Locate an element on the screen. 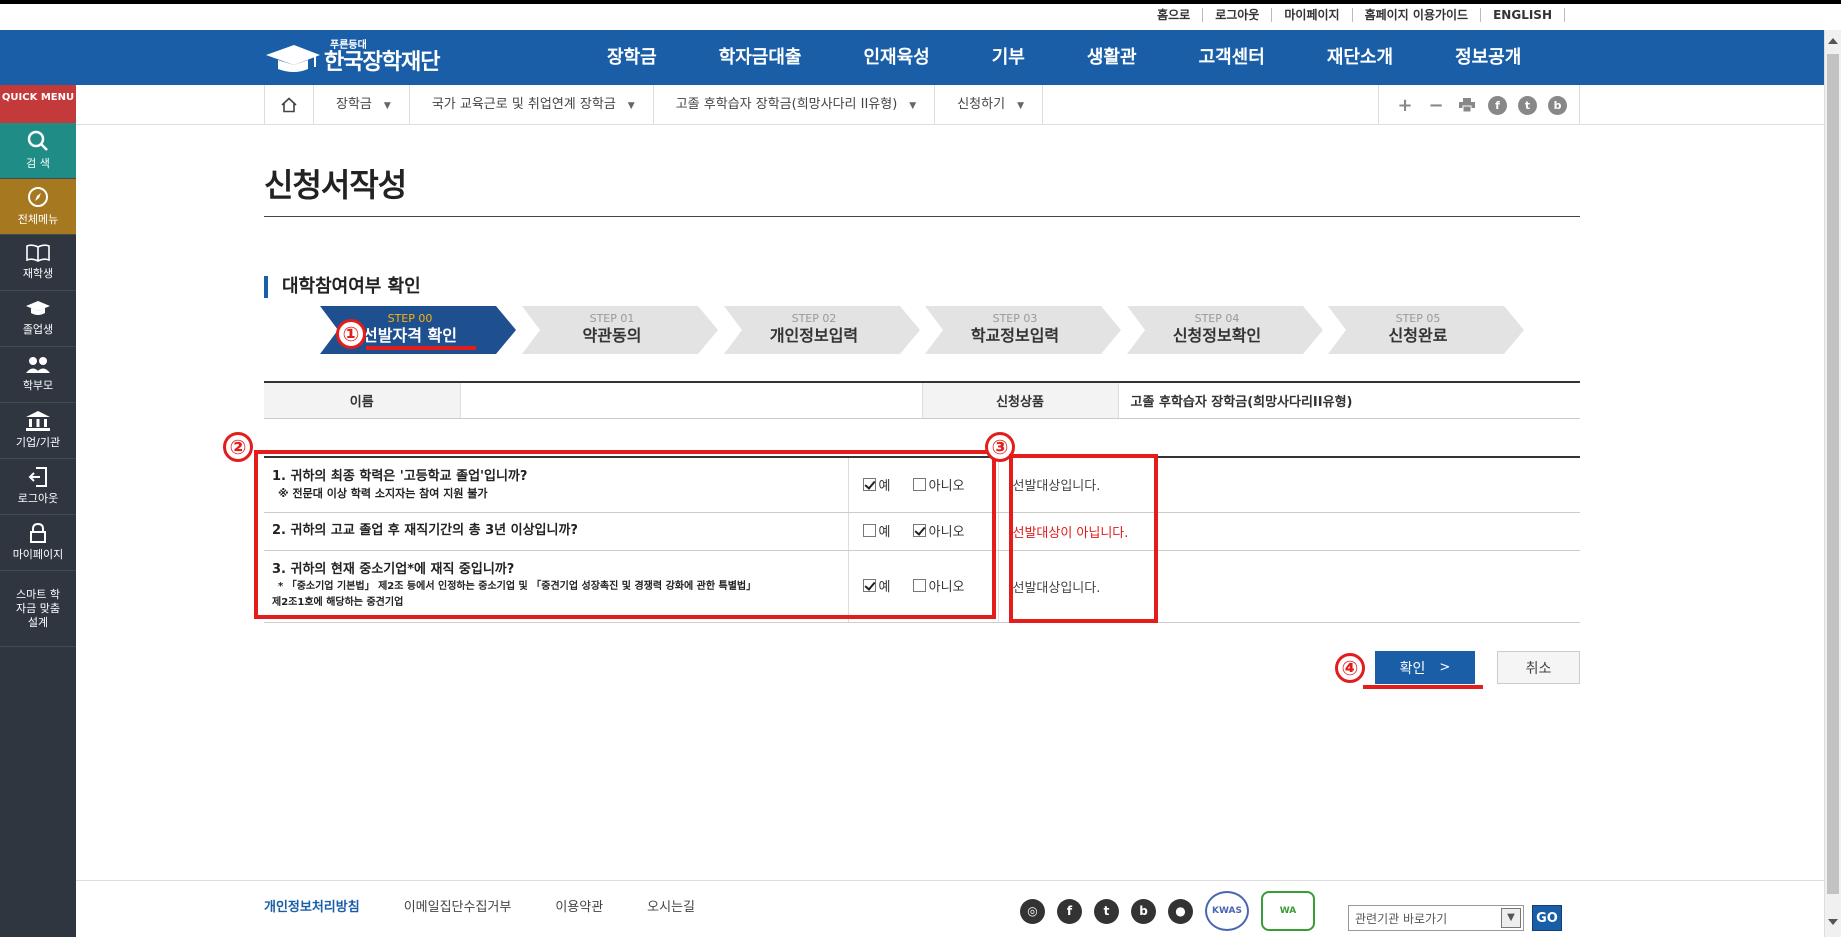 The width and height of the screenshot is (1841, 937). quick-label: 학부모 is located at coordinates (38, 385).